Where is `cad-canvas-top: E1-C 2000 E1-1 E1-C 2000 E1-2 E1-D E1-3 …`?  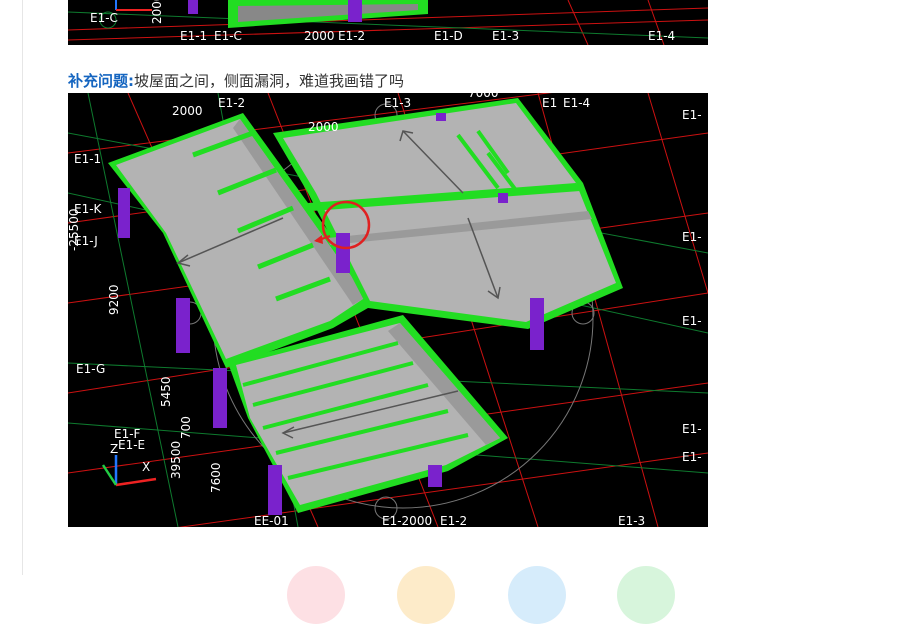 cad-canvas-top: E1-C 2000 E1-1 E1-C 2000 E1-2 E1-D E1-3 … is located at coordinates (388, 22).